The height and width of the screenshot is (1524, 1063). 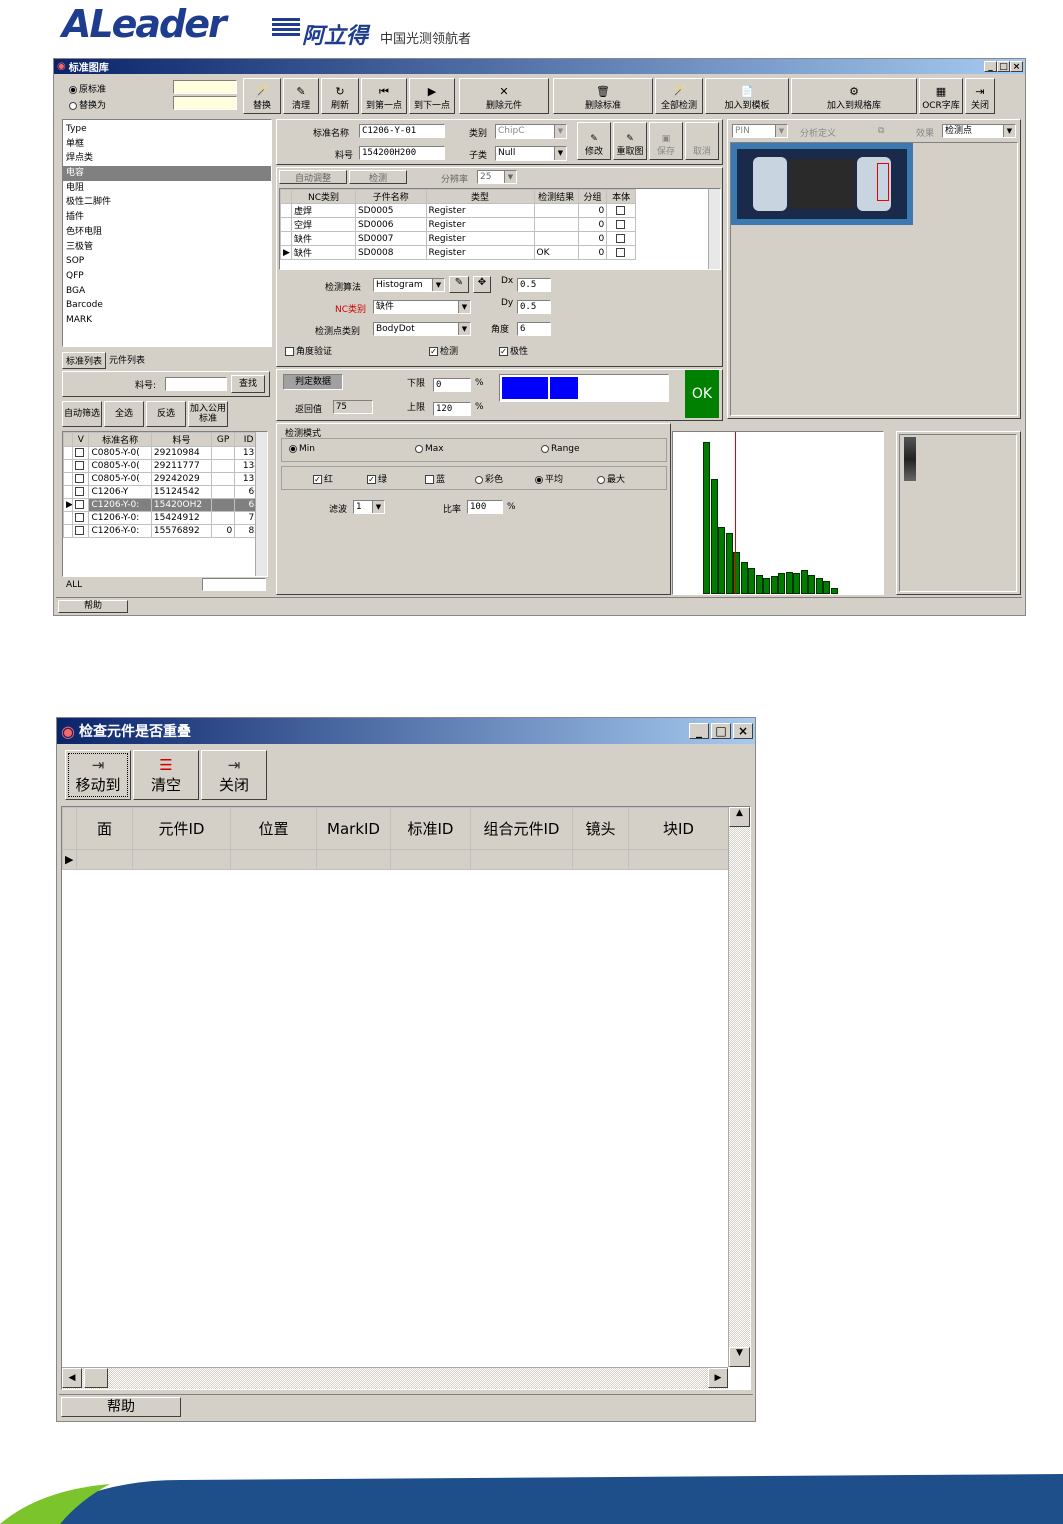 I want to click on color-full-radio: 彩色, so click(x=489, y=478).